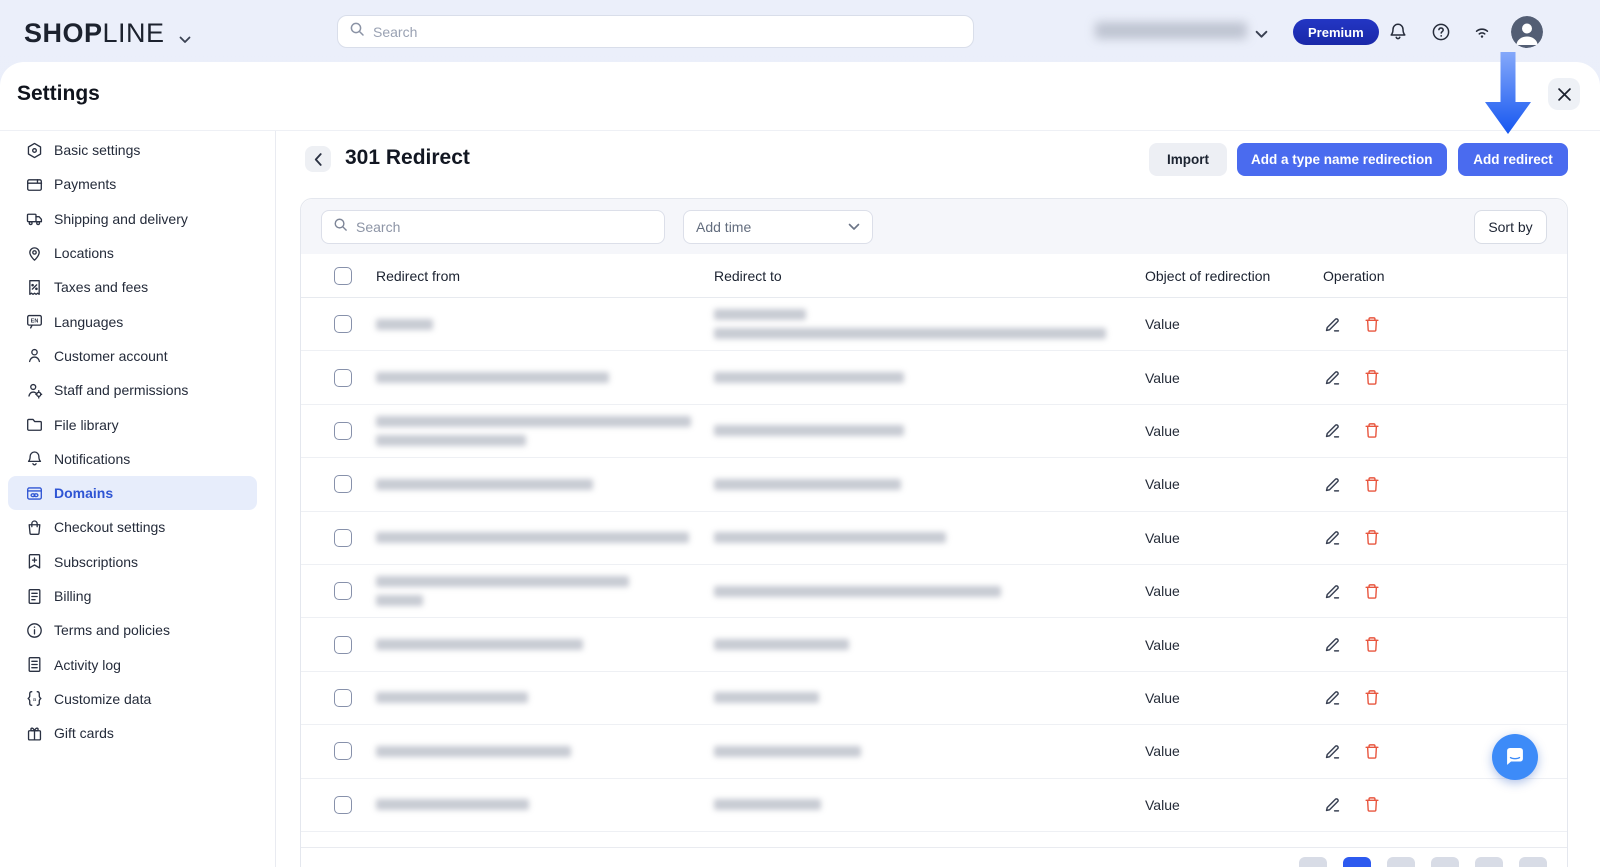  Describe the element at coordinates (111, 355) in the screenshot. I see `sidebar-item-label: Customer account` at that location.